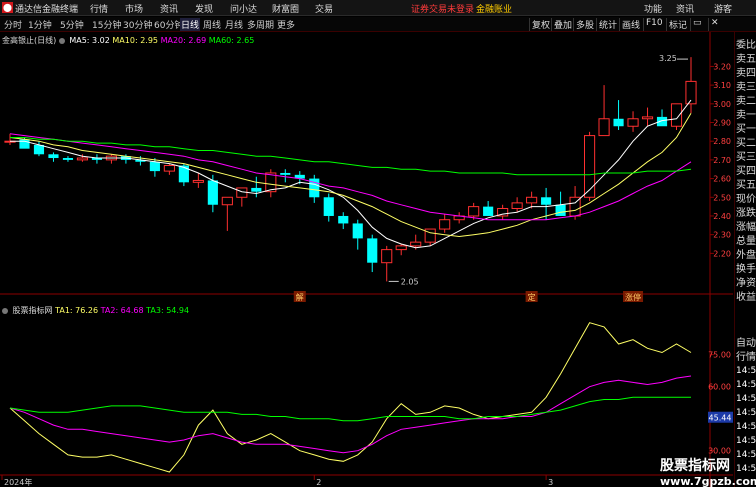 The height and width of the screenshot is (487, 756). Describe the element at coordinates (285, 8) in the screenshot. I see `menu-item-wealth: 财富圈` at that location.